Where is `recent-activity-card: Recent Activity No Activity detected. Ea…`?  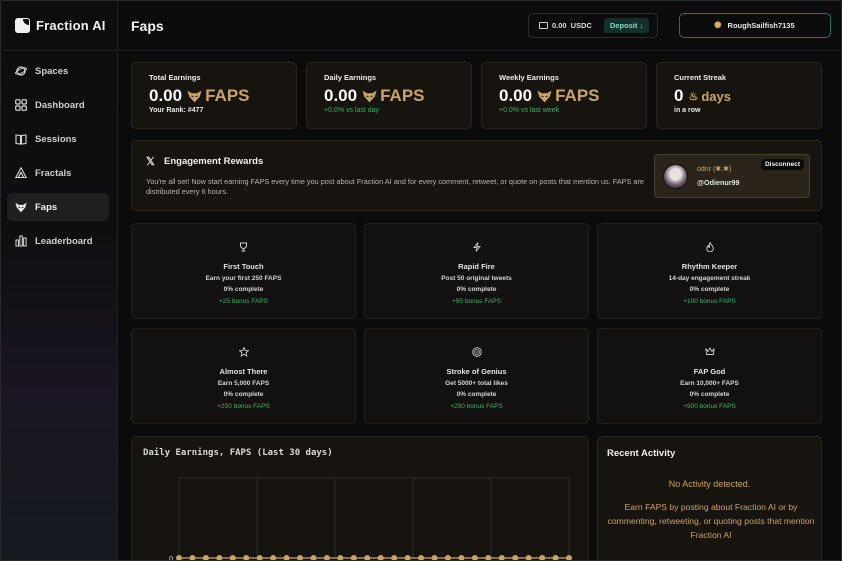 recent-activity-card: Recent Activity No Activity detected. Ea… is located at coordinates (709, 498).